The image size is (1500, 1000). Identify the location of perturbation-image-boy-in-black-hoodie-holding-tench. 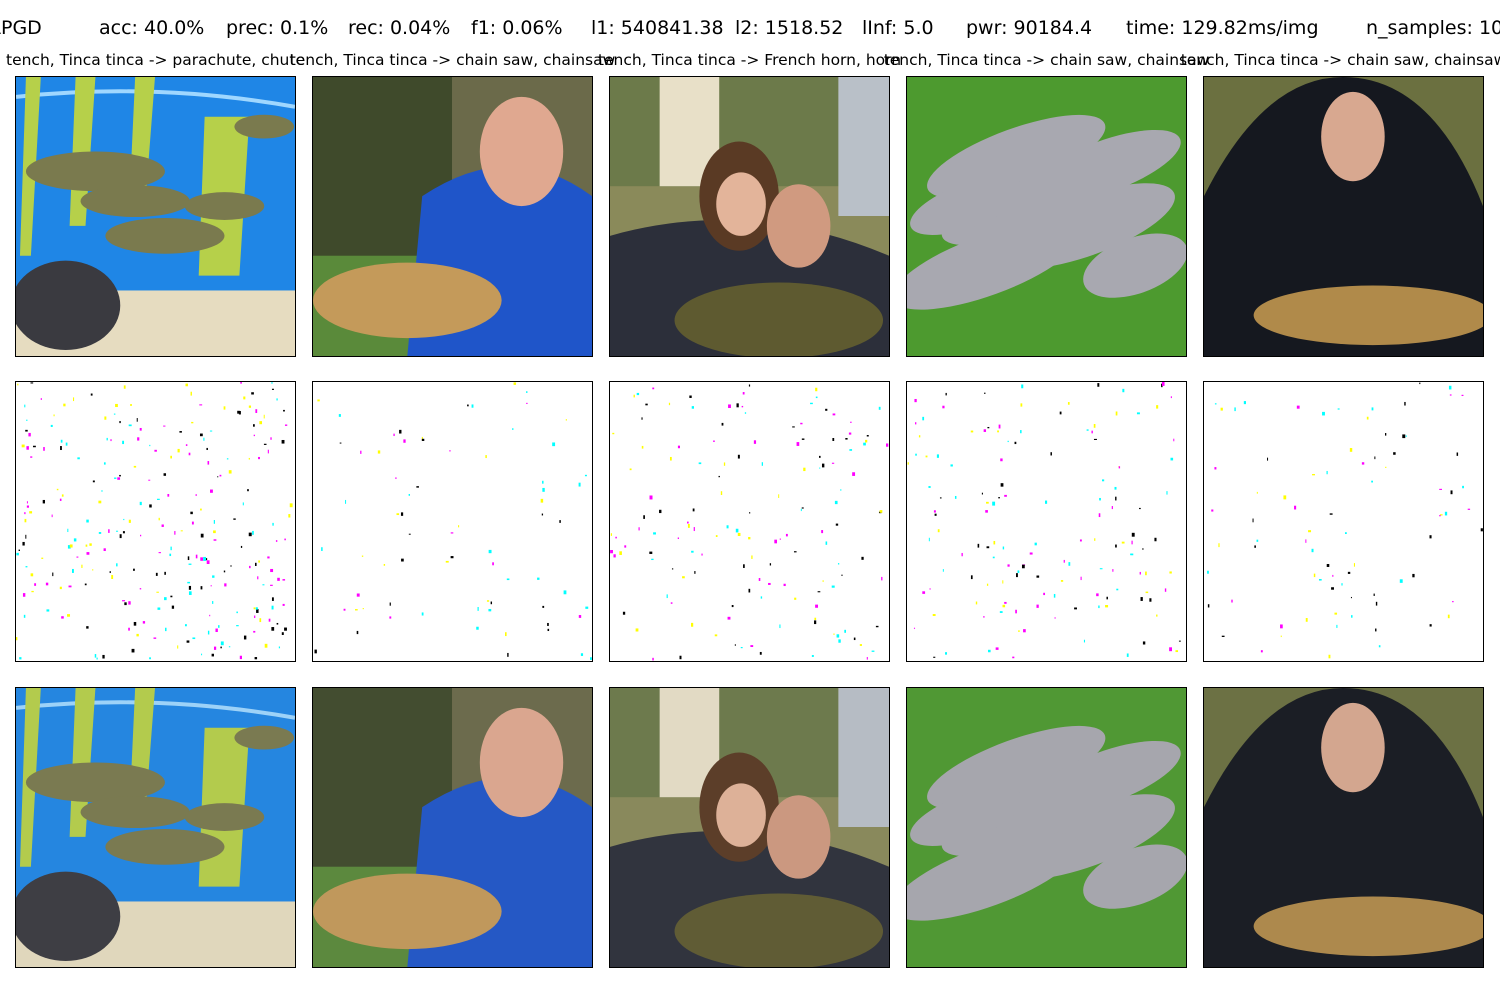
(1343, 521).